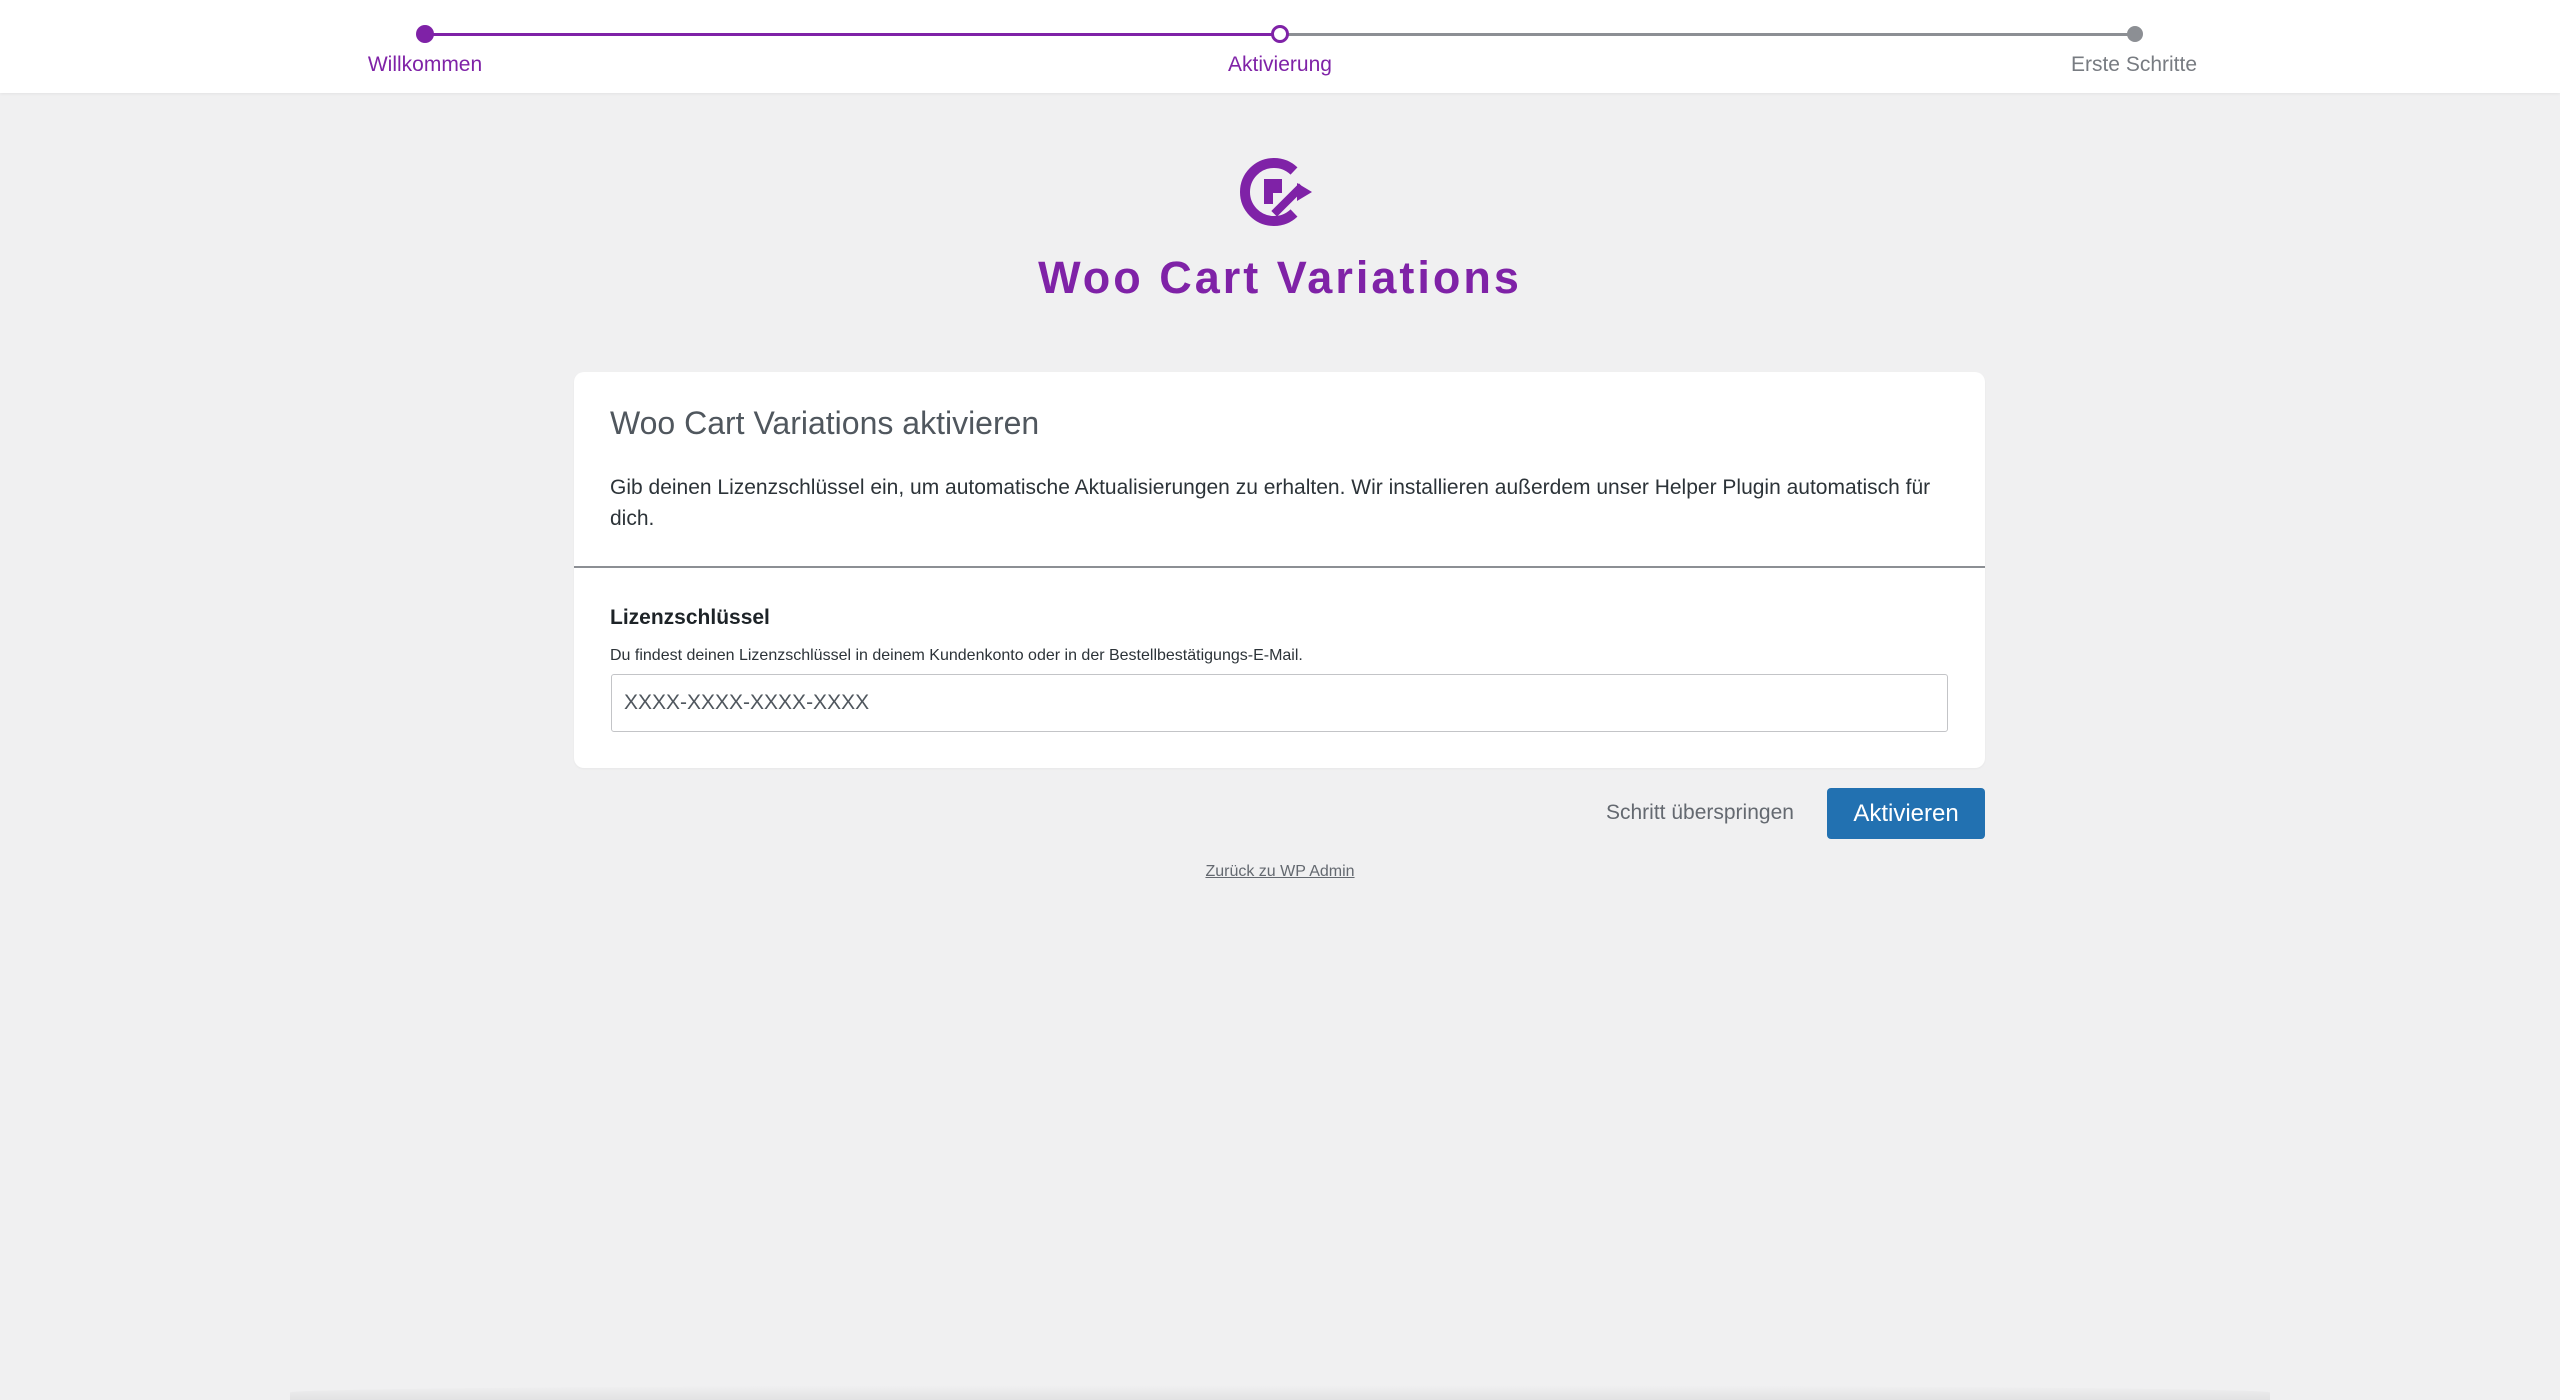 The height and width of the screenshot is (1400, 2560). What do you see at coordinates (1280, 1392) in the screenshot?
I see `bottom-shadow` at bounding box center [1280, 1392].